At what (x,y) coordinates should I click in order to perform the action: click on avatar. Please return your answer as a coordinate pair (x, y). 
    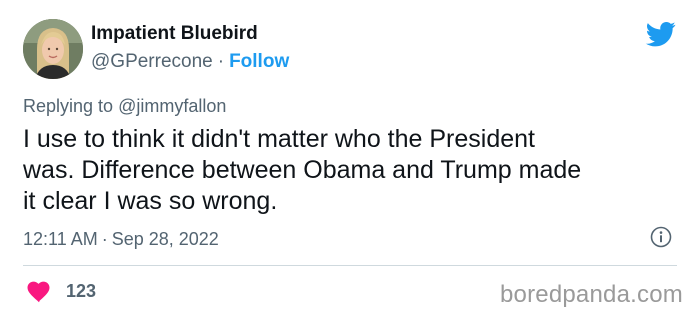
    Looking at the image, I should click on (53, 49).